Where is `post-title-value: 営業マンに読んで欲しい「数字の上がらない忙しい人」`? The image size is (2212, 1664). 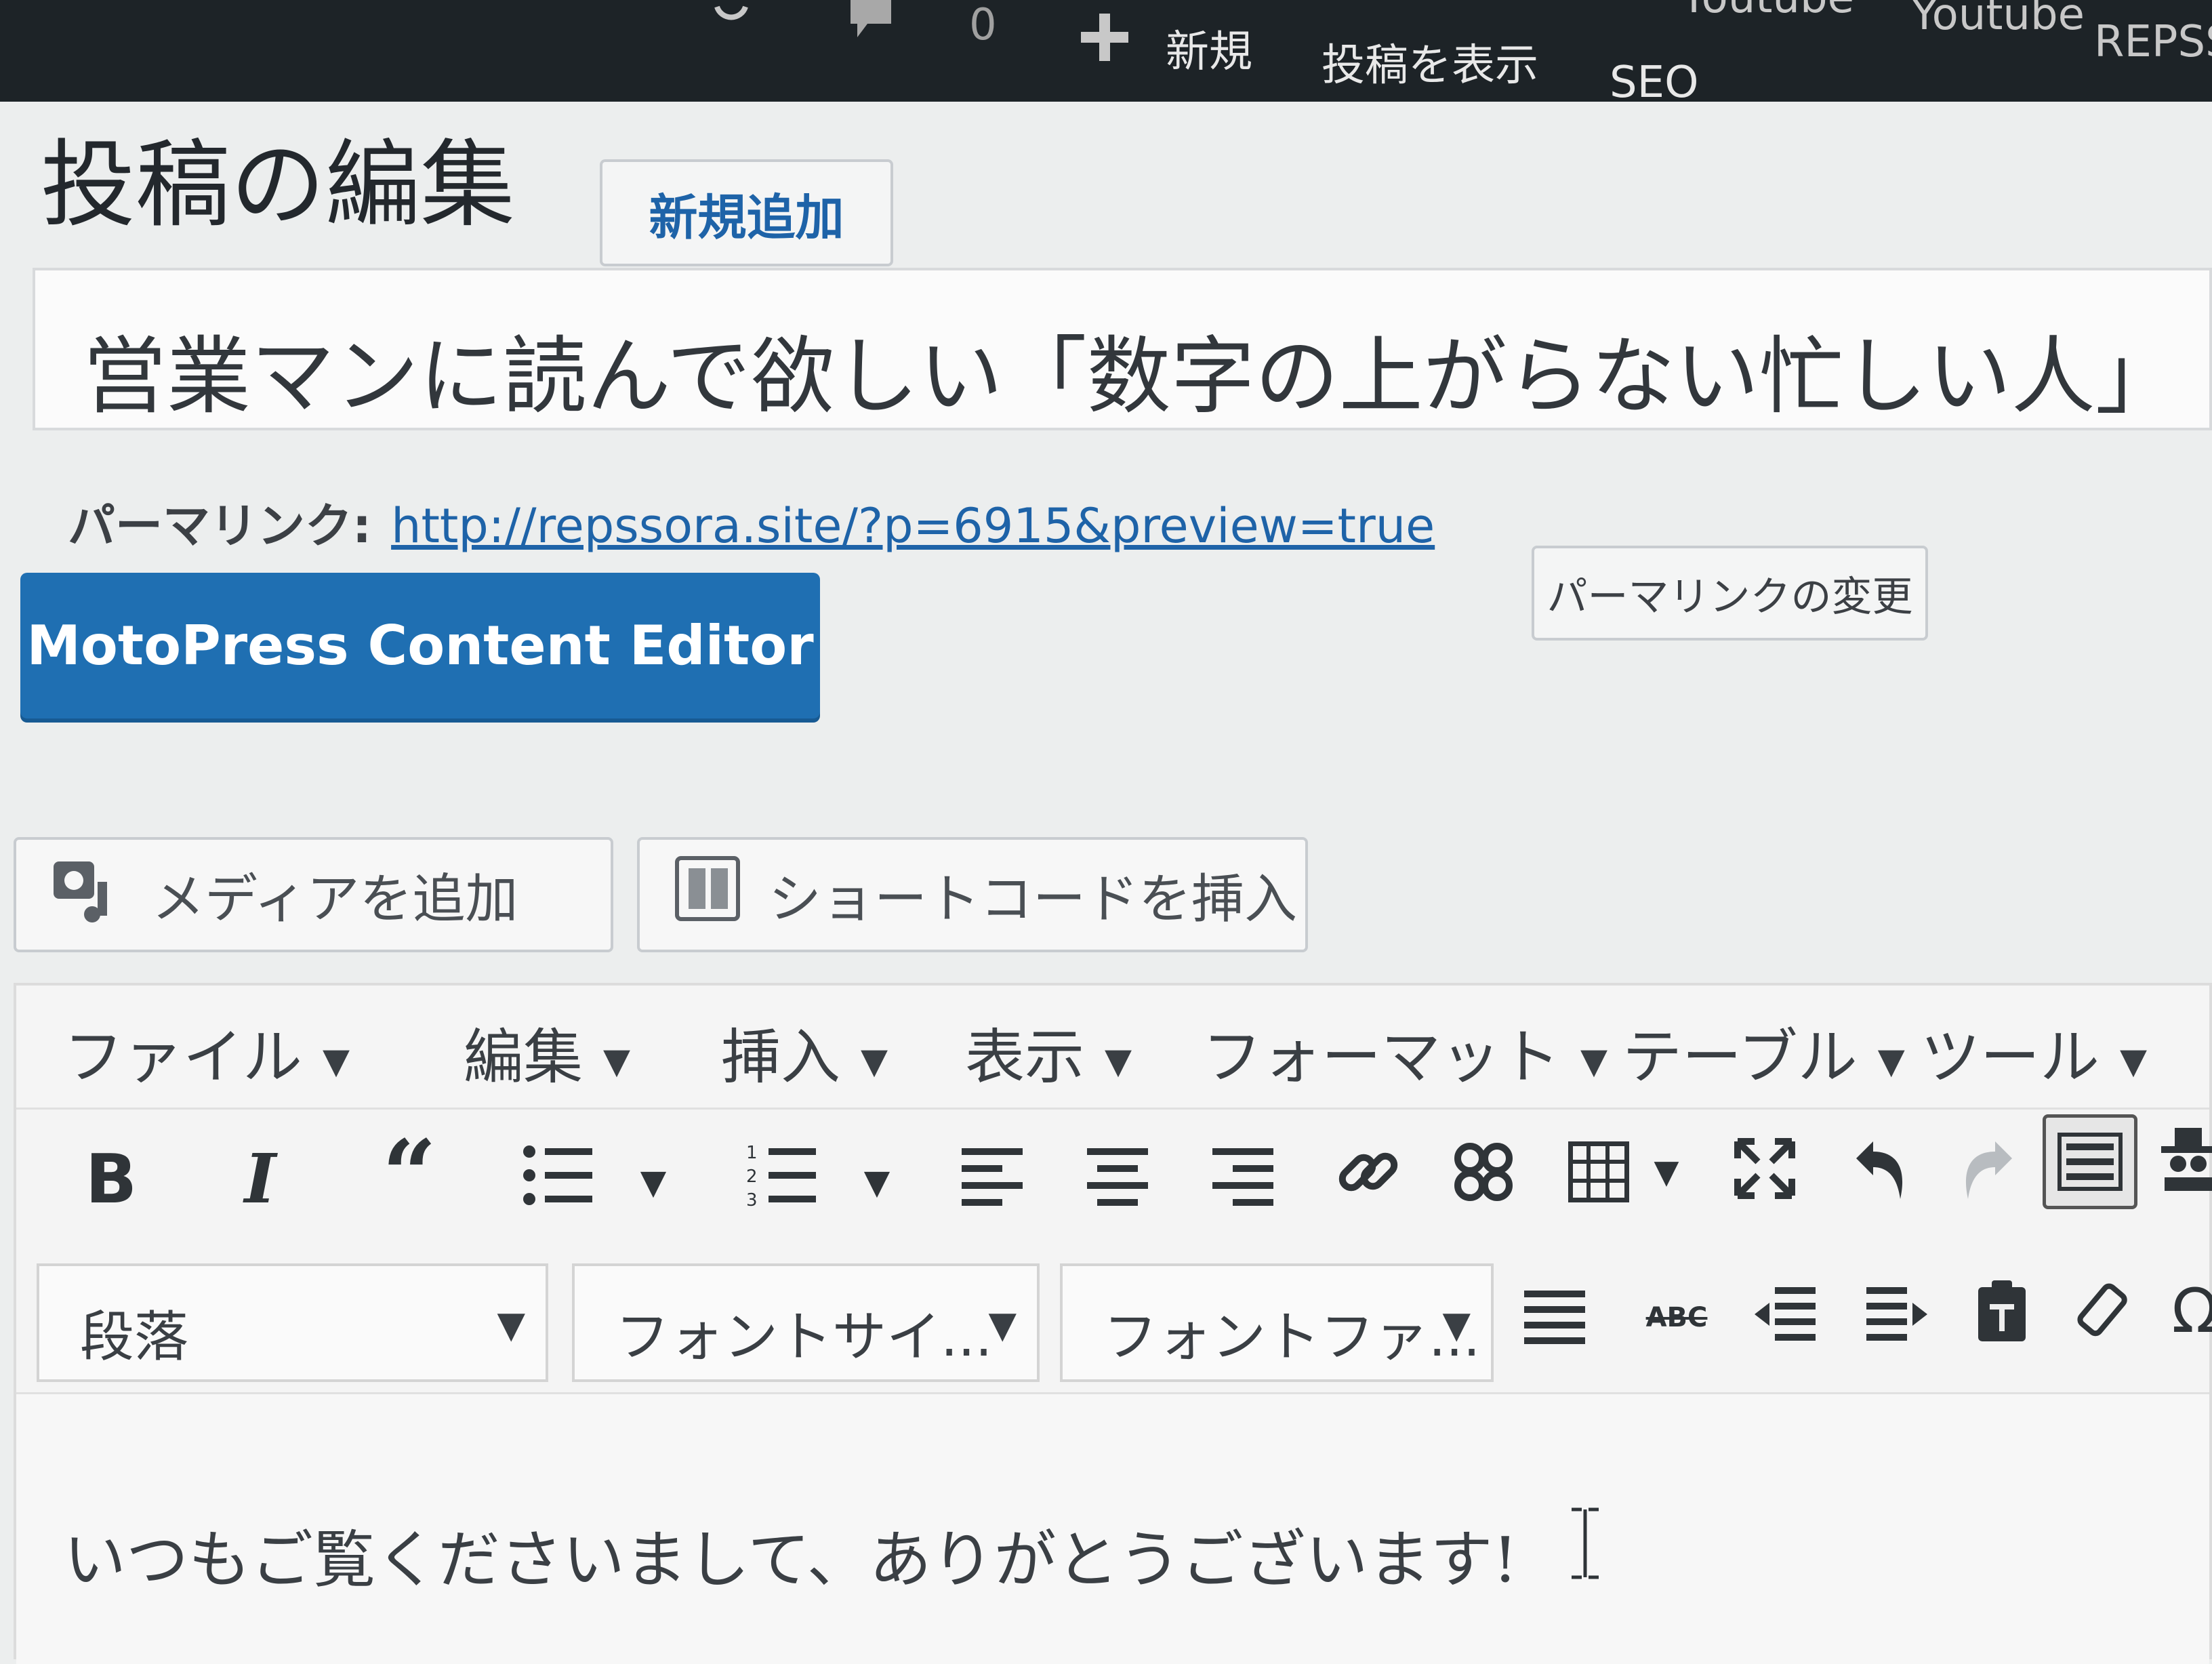 post-title-value: 営業マンに読んで欲しい「数字の上がらない忙しい人」 is located at coordinates (1131, 377).